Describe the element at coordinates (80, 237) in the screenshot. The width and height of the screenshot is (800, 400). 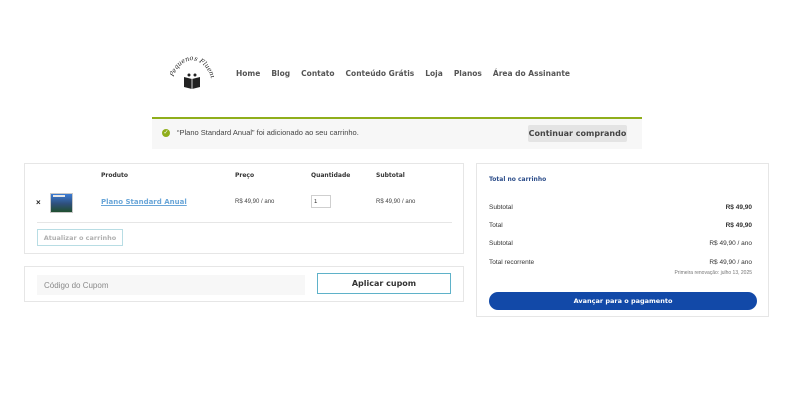
I see `update-cart-button: Atualizar o carrinho` at that location.